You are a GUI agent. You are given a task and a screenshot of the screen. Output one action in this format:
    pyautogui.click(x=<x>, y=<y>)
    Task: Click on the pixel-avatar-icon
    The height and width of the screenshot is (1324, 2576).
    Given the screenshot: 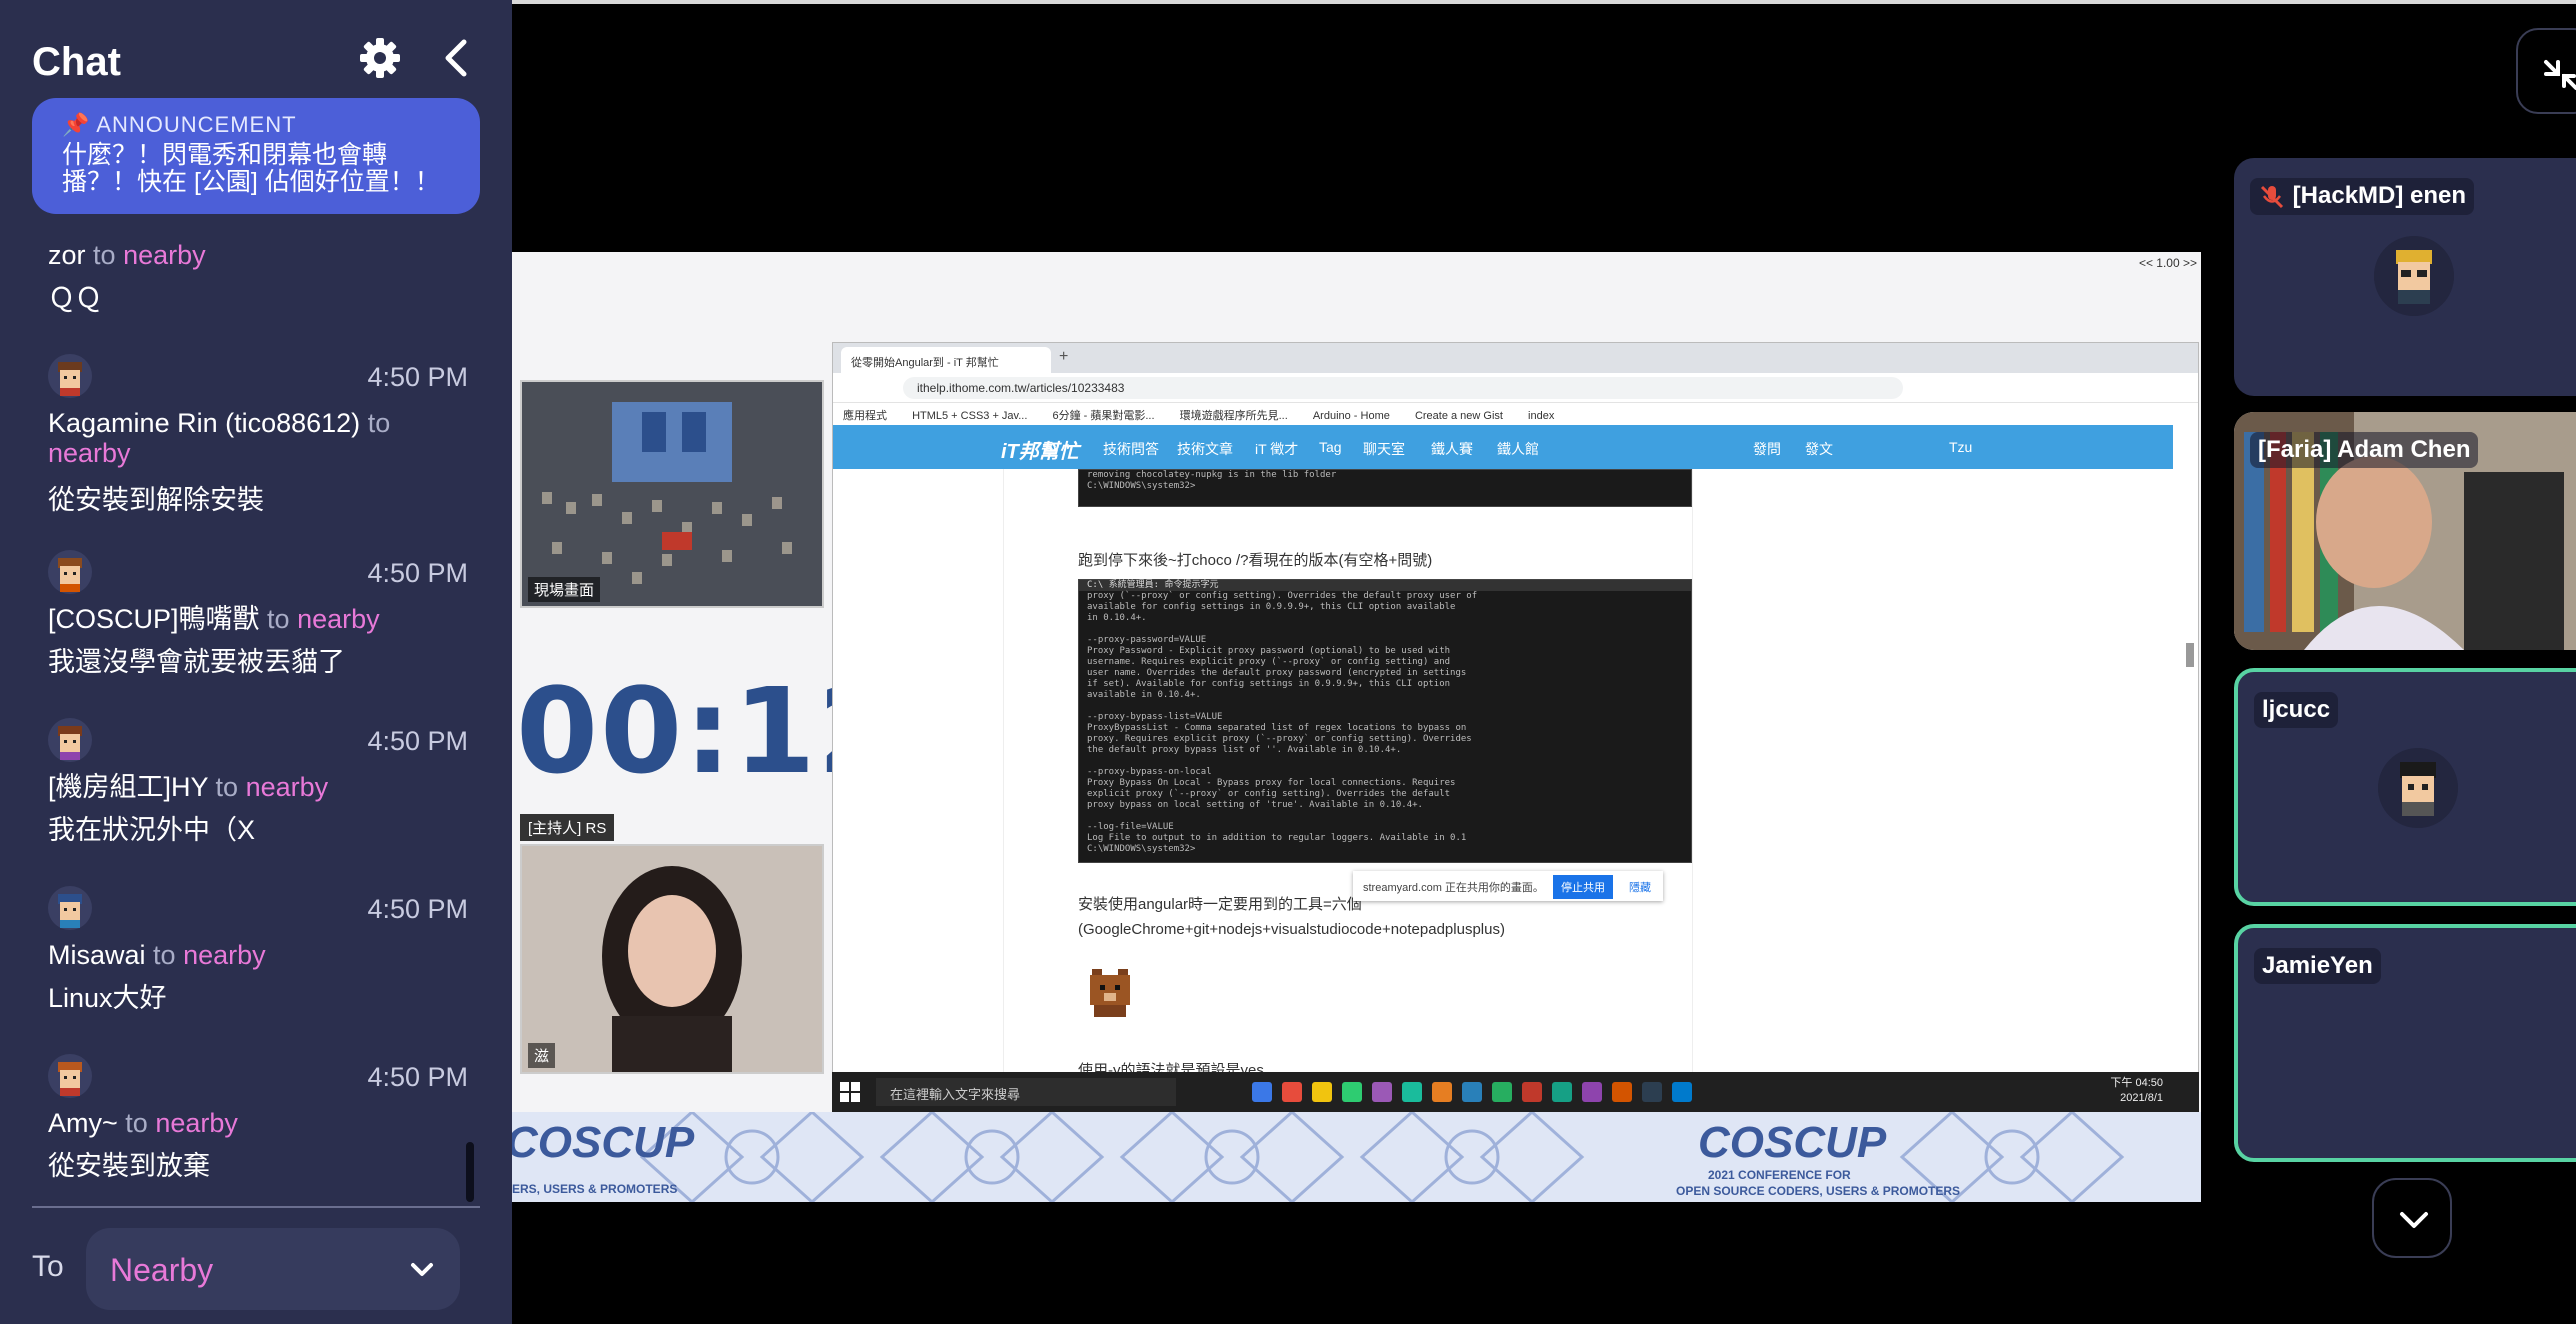 What is the action you would take?
    pyautogui.click(x=2414, y=276)
    